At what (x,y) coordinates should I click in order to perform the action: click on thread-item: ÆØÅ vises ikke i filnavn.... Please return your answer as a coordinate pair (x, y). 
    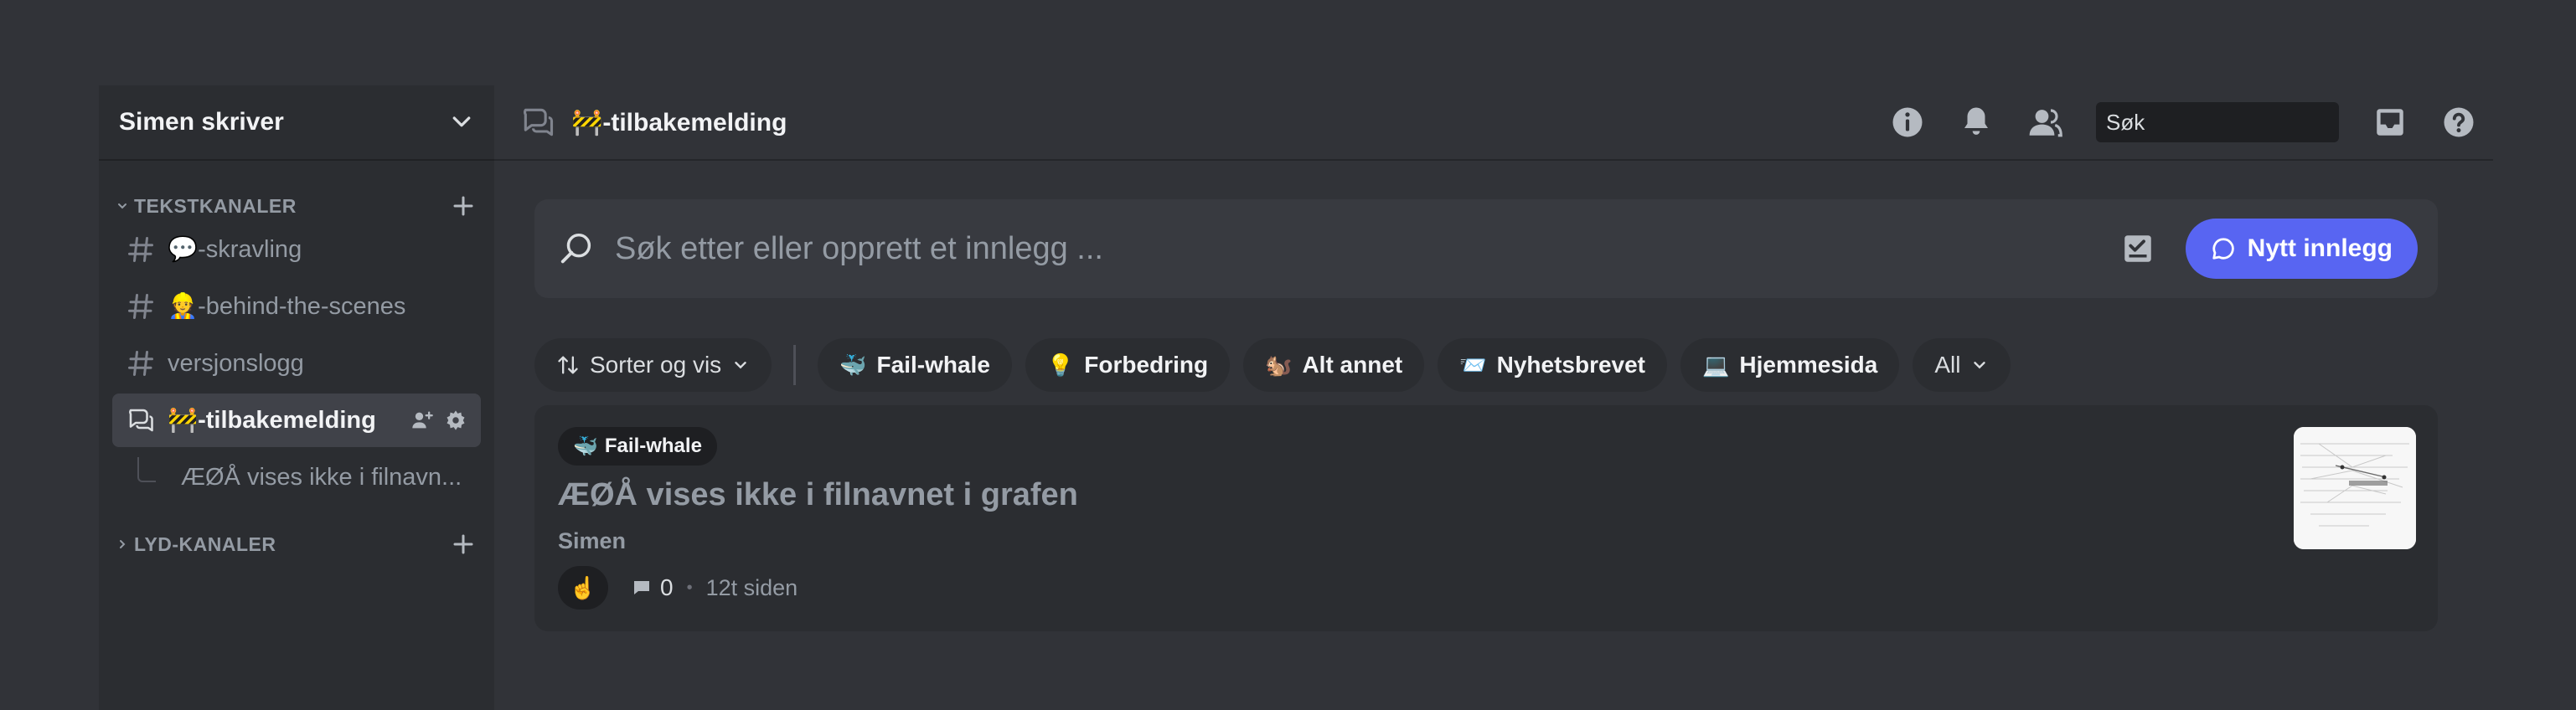
    Looking at the image, I should click on (296, 477).